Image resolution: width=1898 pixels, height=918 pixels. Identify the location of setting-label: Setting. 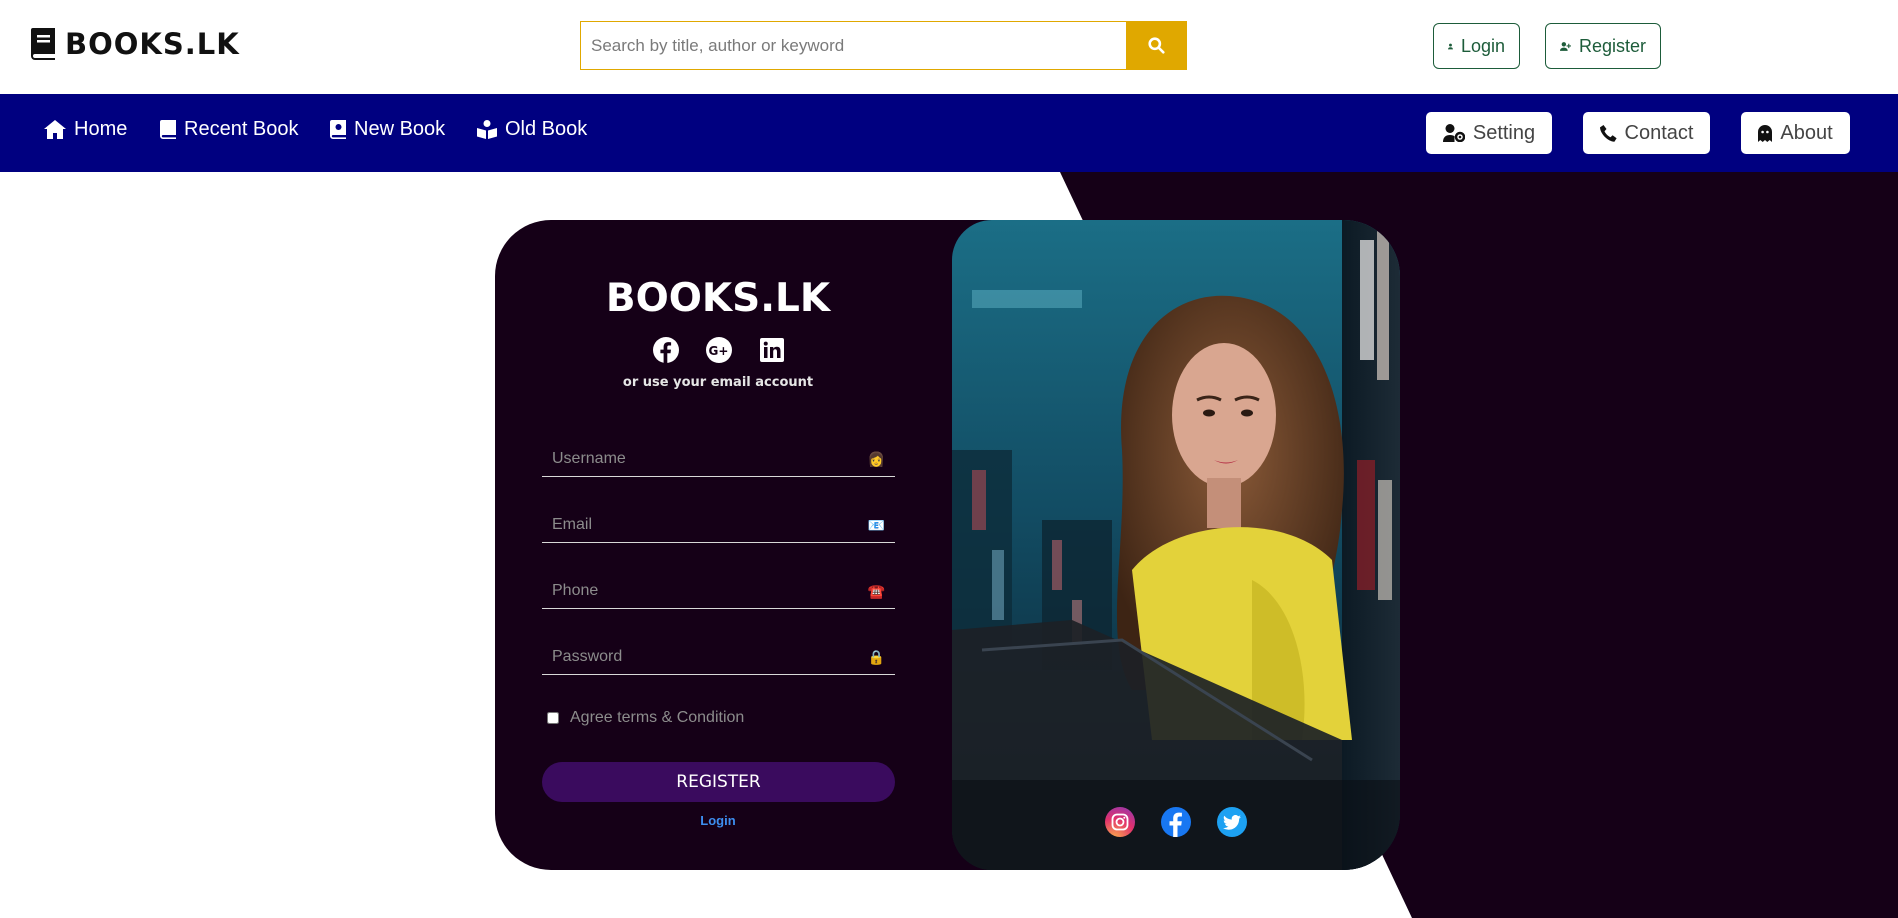
(1504, 132).